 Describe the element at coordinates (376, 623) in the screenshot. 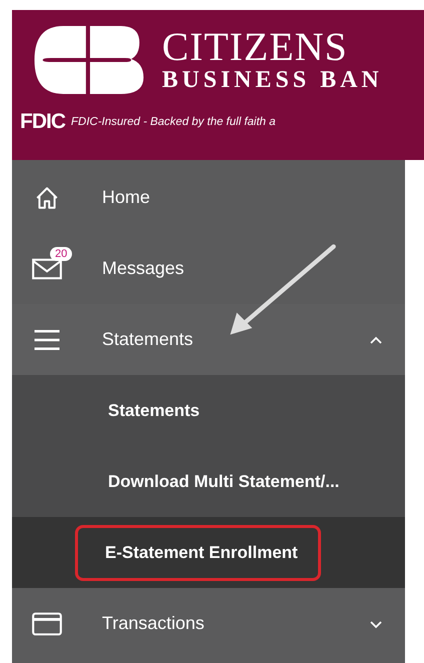

I see `chevron-down-icon` at that location.